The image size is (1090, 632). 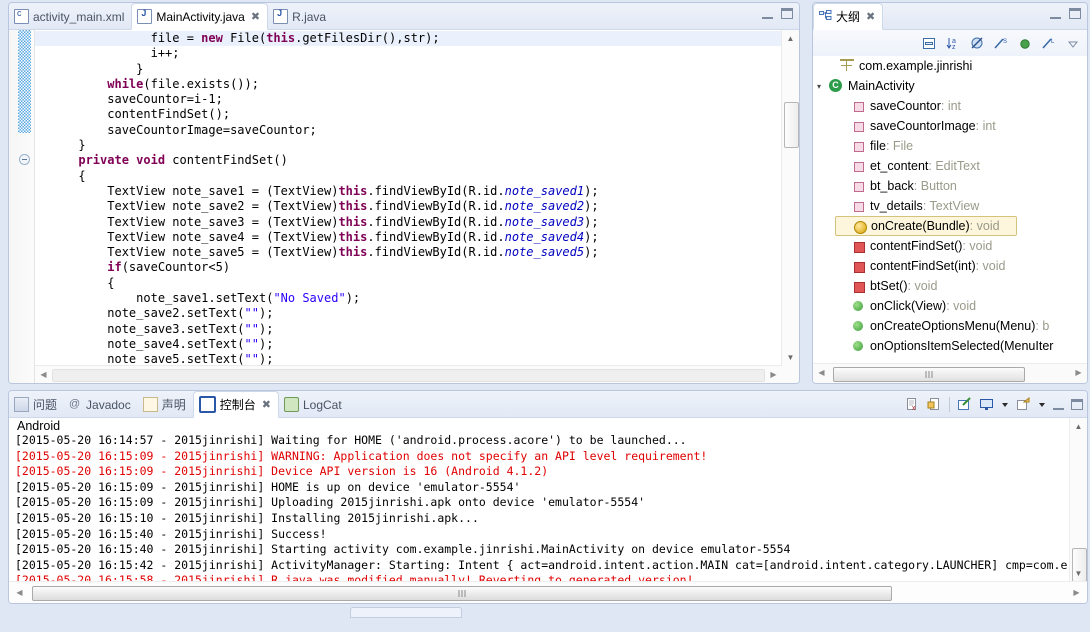 What do you see at coordinates (1058, 404) in the screenshot?
I see `console-minimize-button` at bounding box center [1058, 404].